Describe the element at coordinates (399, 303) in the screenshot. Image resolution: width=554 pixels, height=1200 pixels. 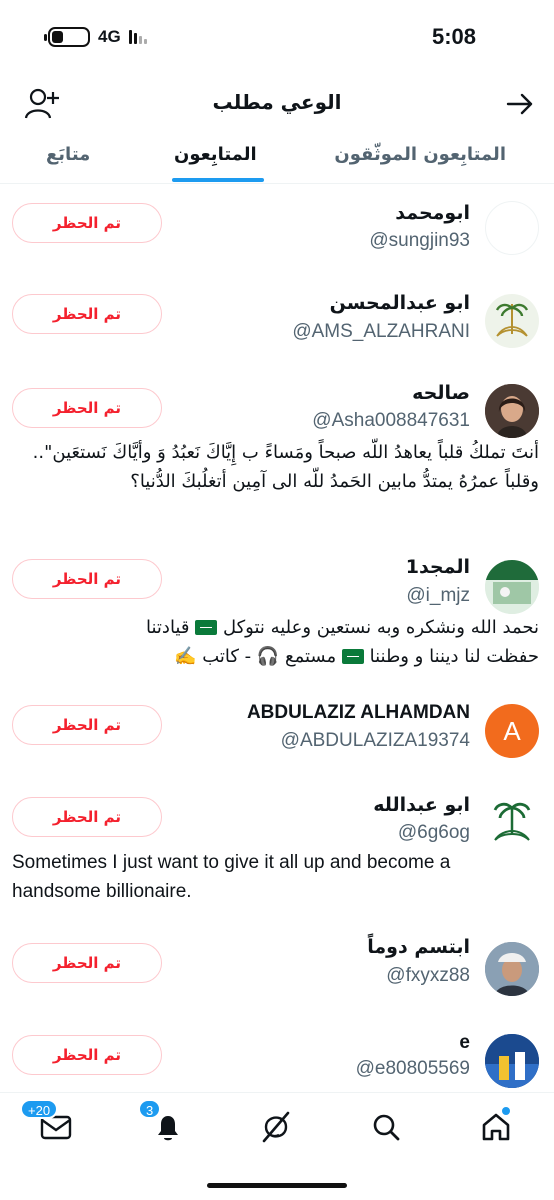
I see `follower-name: ابو عبدالمحسن` at that location.